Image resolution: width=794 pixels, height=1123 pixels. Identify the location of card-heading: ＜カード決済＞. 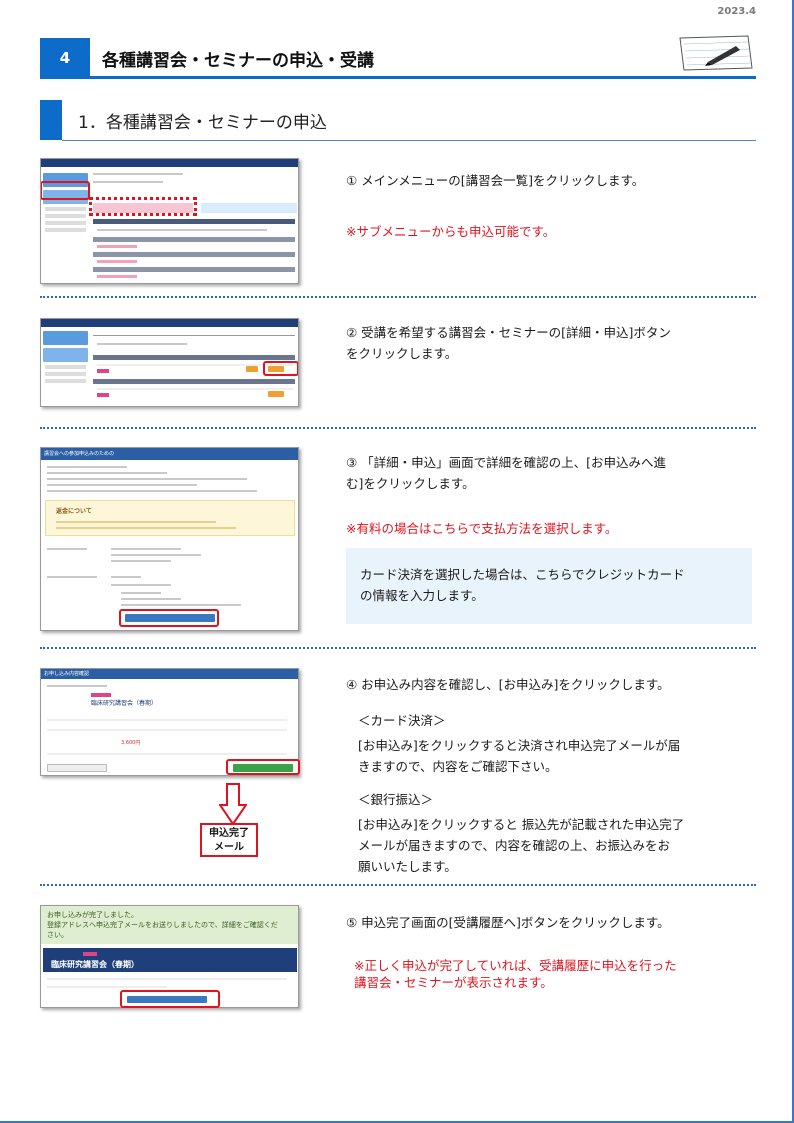
(402, 720).